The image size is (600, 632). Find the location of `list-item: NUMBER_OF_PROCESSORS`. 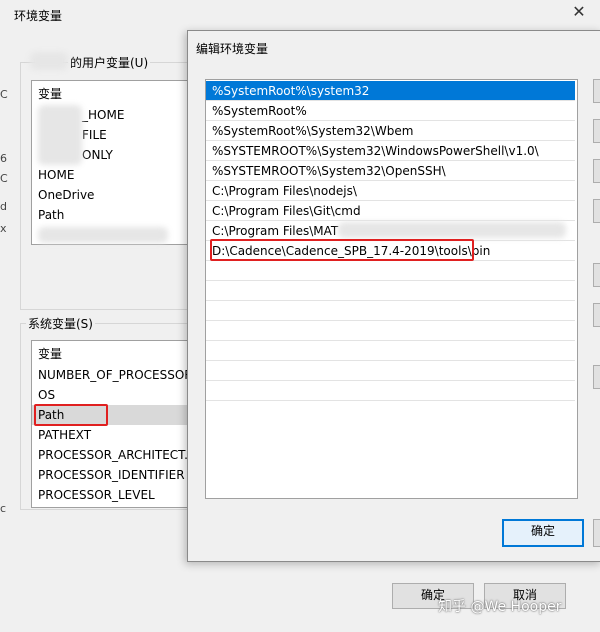

list-item: NUMBER_OF_PROCESSORS is located at coordinates (119, 375).